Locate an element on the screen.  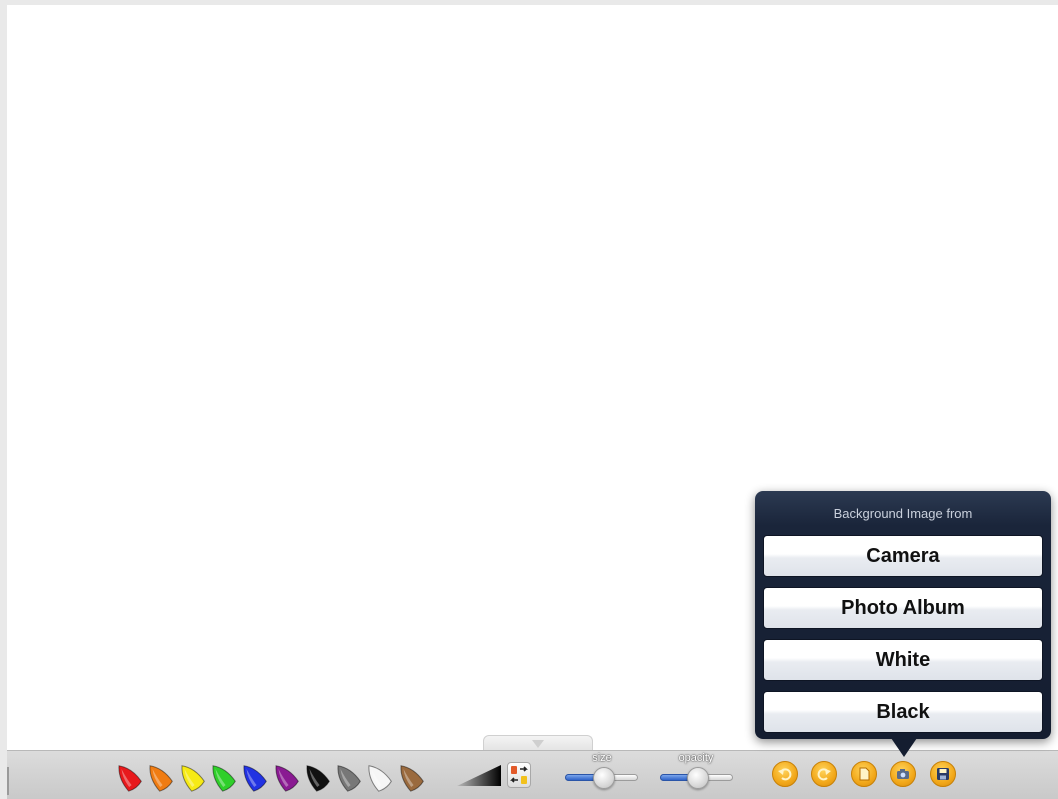
crayon-brown-icon is located at coordinates (412, 778).